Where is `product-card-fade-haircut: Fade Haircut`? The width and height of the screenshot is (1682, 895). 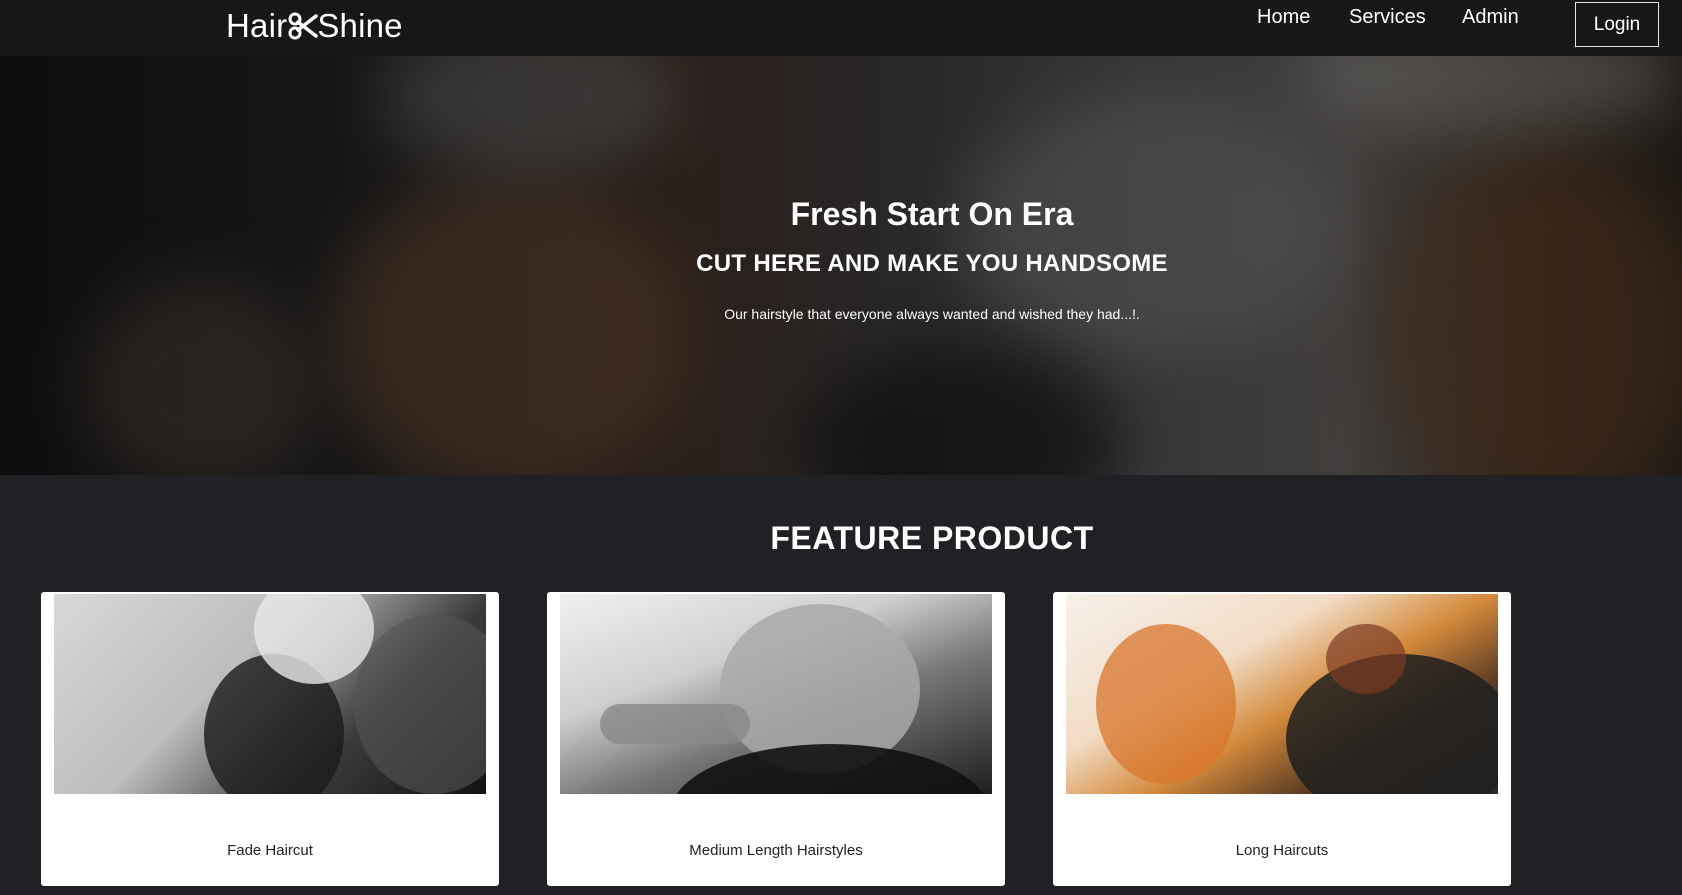
product-card-fade-haircut: Fade Haircut is located at coordinates (270, 739).